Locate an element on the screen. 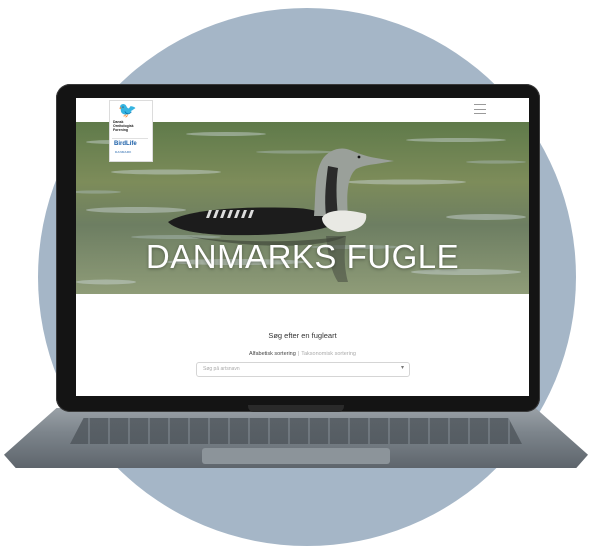  hero-title: DANMARKS FUGLE is located at coordinates (302, 256).